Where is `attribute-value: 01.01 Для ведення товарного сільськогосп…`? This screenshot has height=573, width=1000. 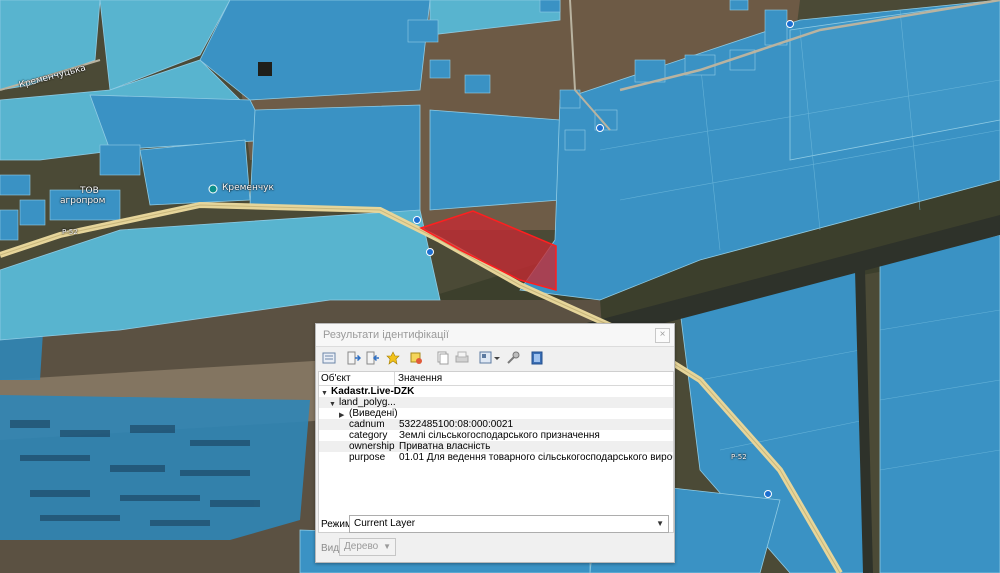 attribute-value: 01.01 Для ведення товарного сільськогосп… is located at coordinates (536, 457).